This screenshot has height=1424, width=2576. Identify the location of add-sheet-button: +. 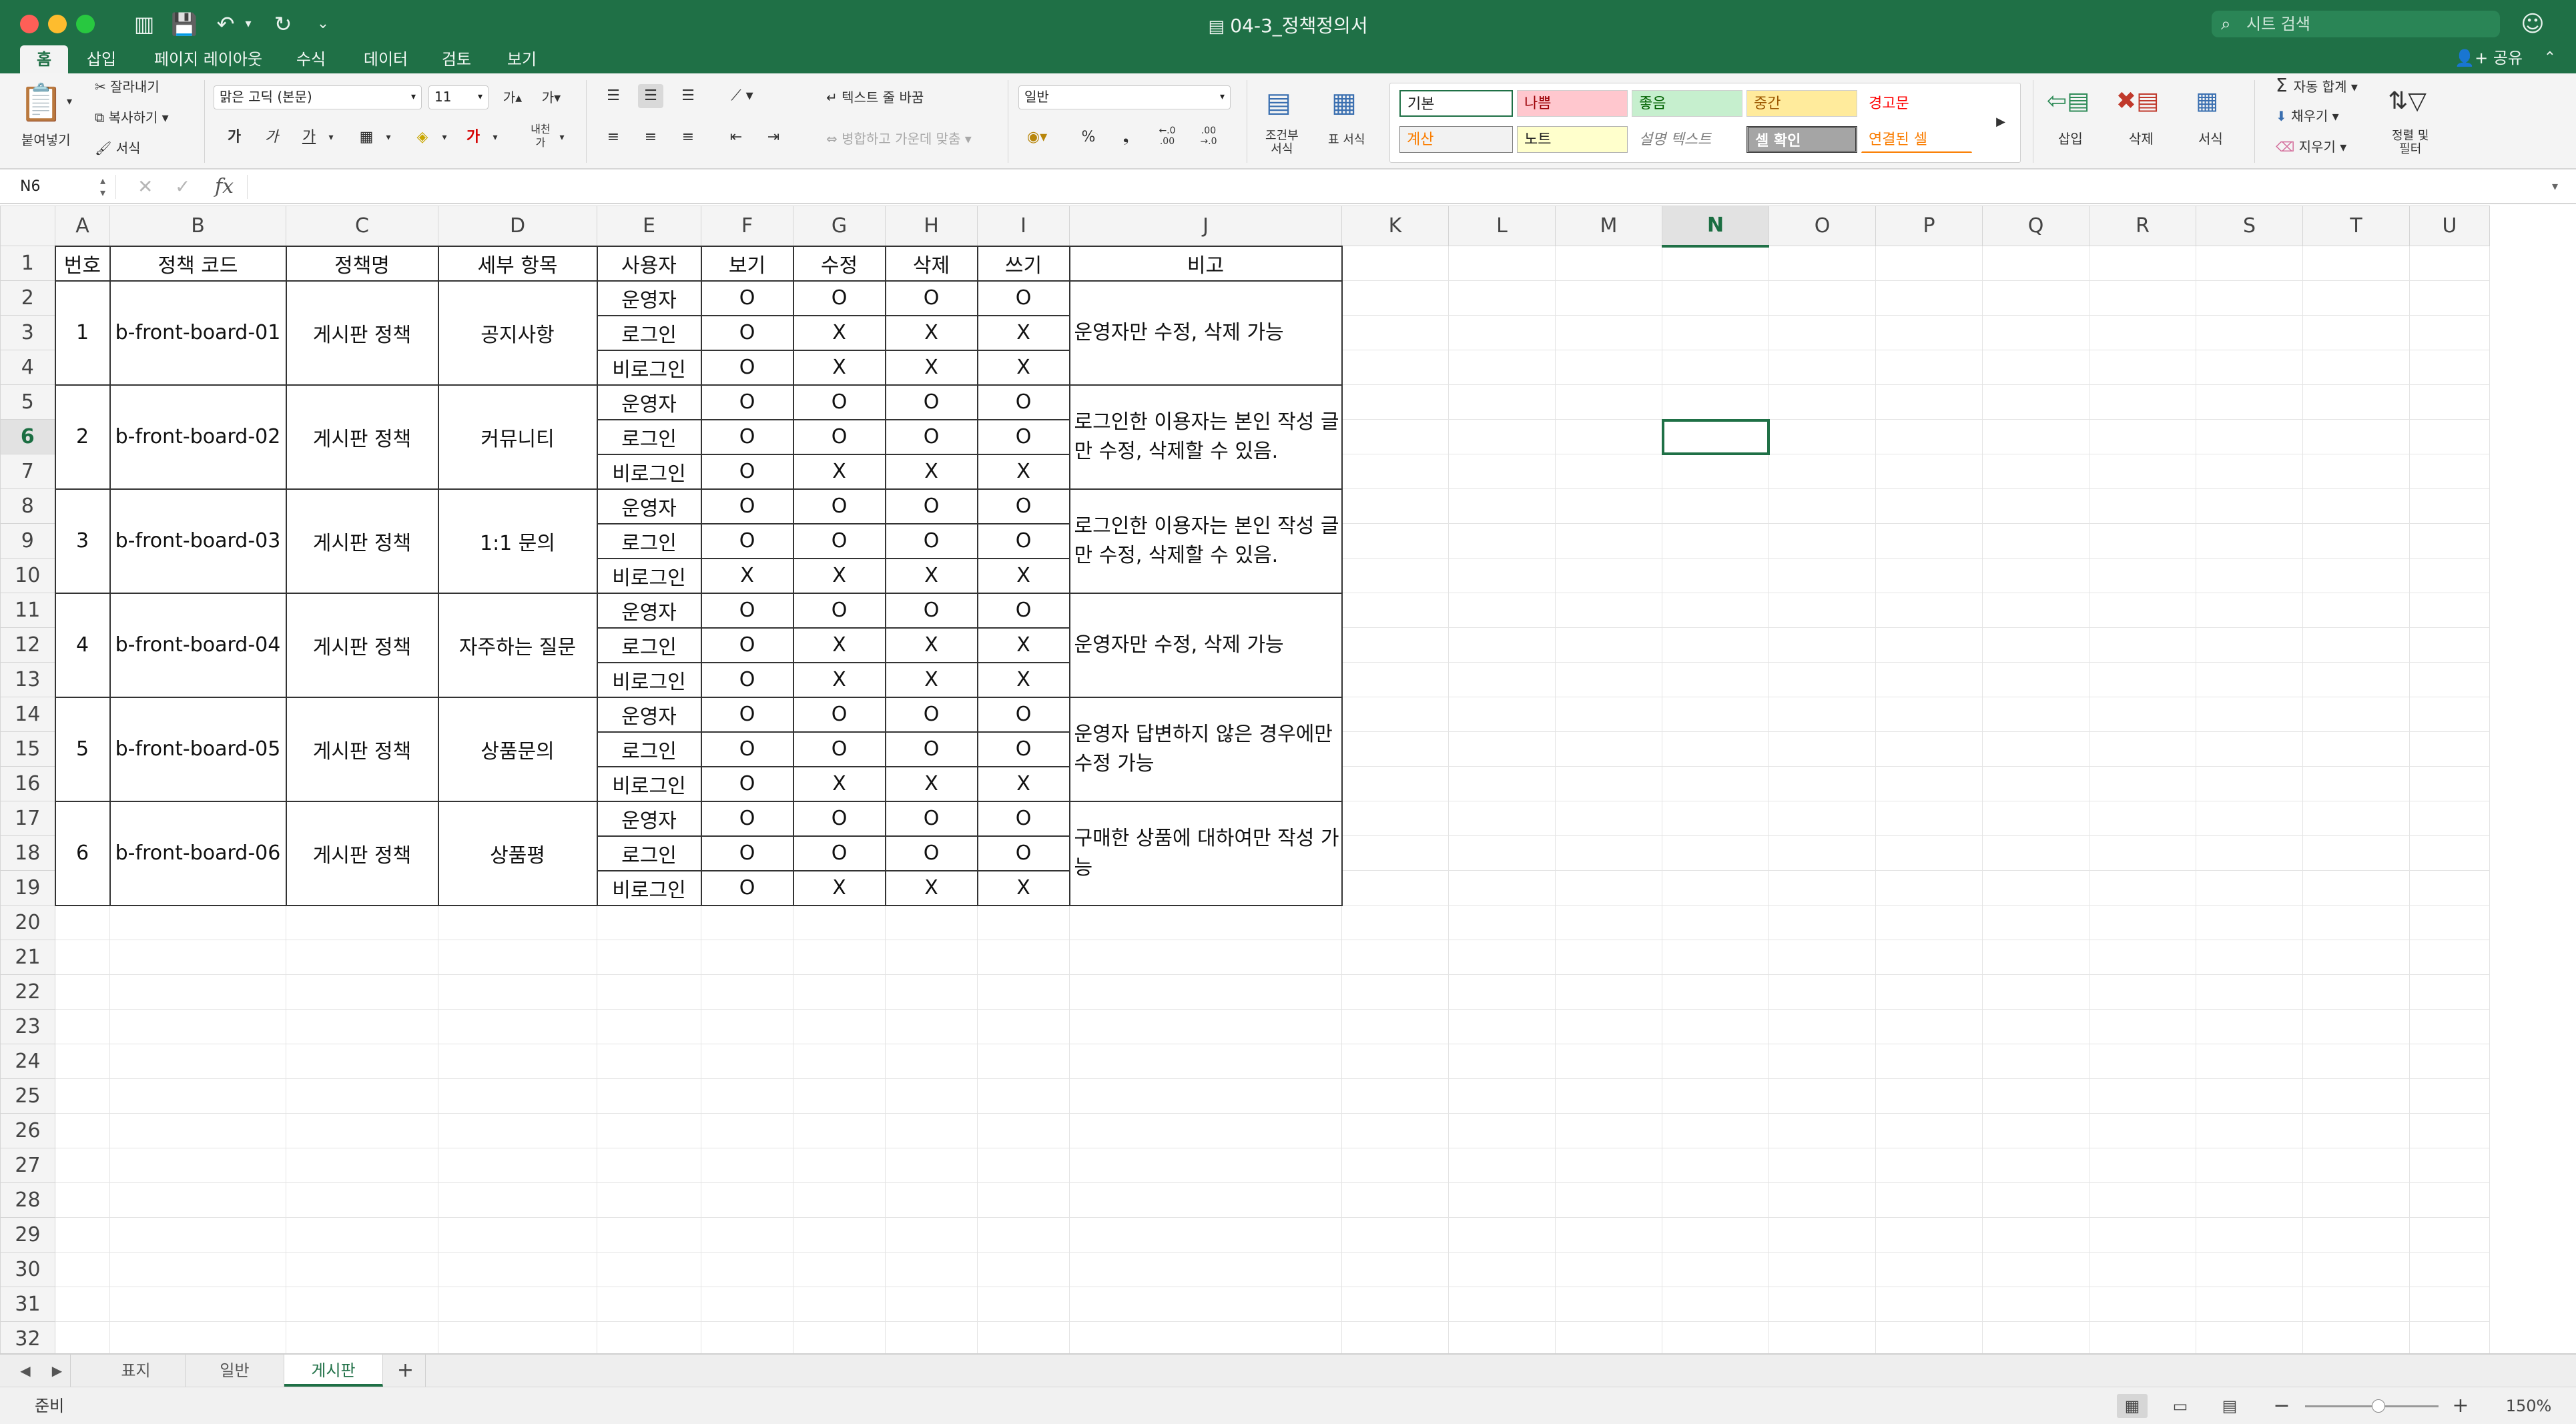
(406, 1371).